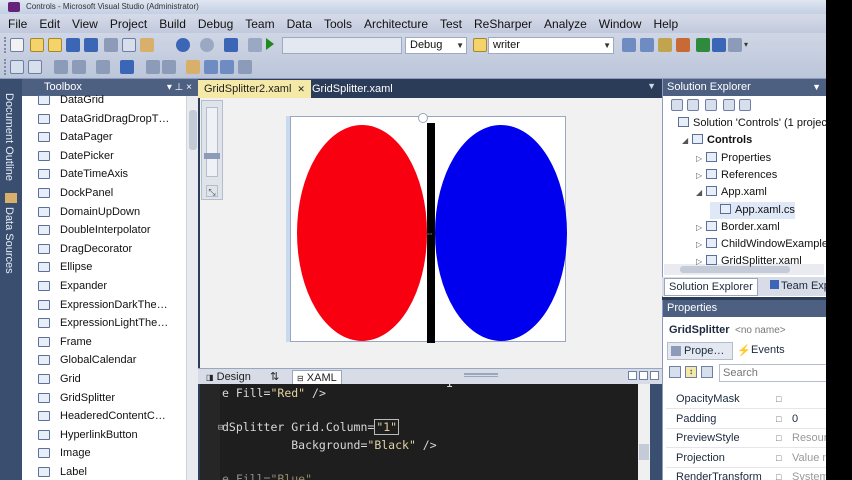 The height and width of the screenshot is (480, 852). What do you see at coordinates (212, 191) in the screenshot?
I see `fit-to-screen-icon: ⤡` at bounding box center [212, 191].